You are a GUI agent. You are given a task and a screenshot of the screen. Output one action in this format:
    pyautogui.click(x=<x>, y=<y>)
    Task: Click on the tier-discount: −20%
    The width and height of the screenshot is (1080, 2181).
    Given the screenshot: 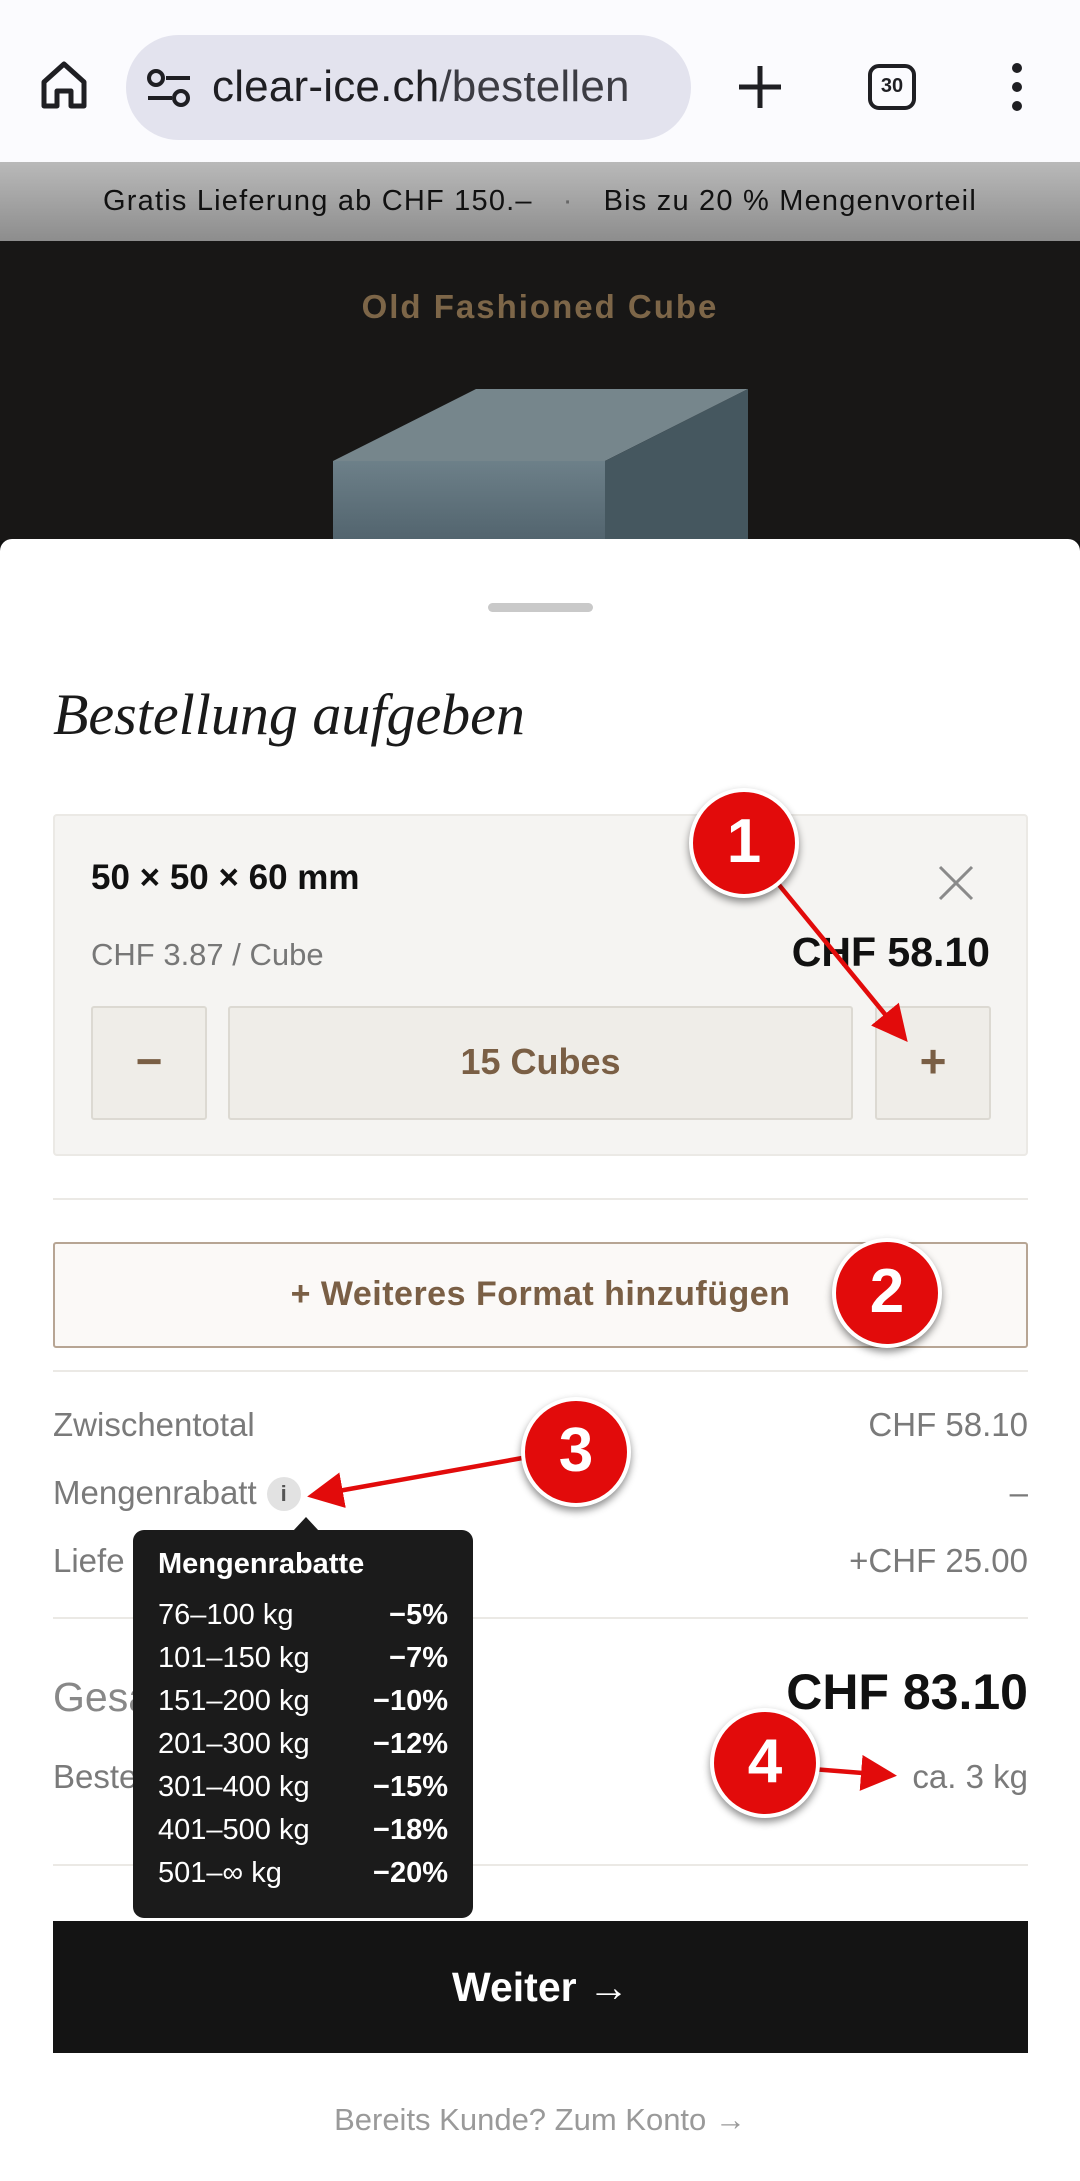 What is the action you would take?
    pyautogui.click(x=410, y=1873)
    